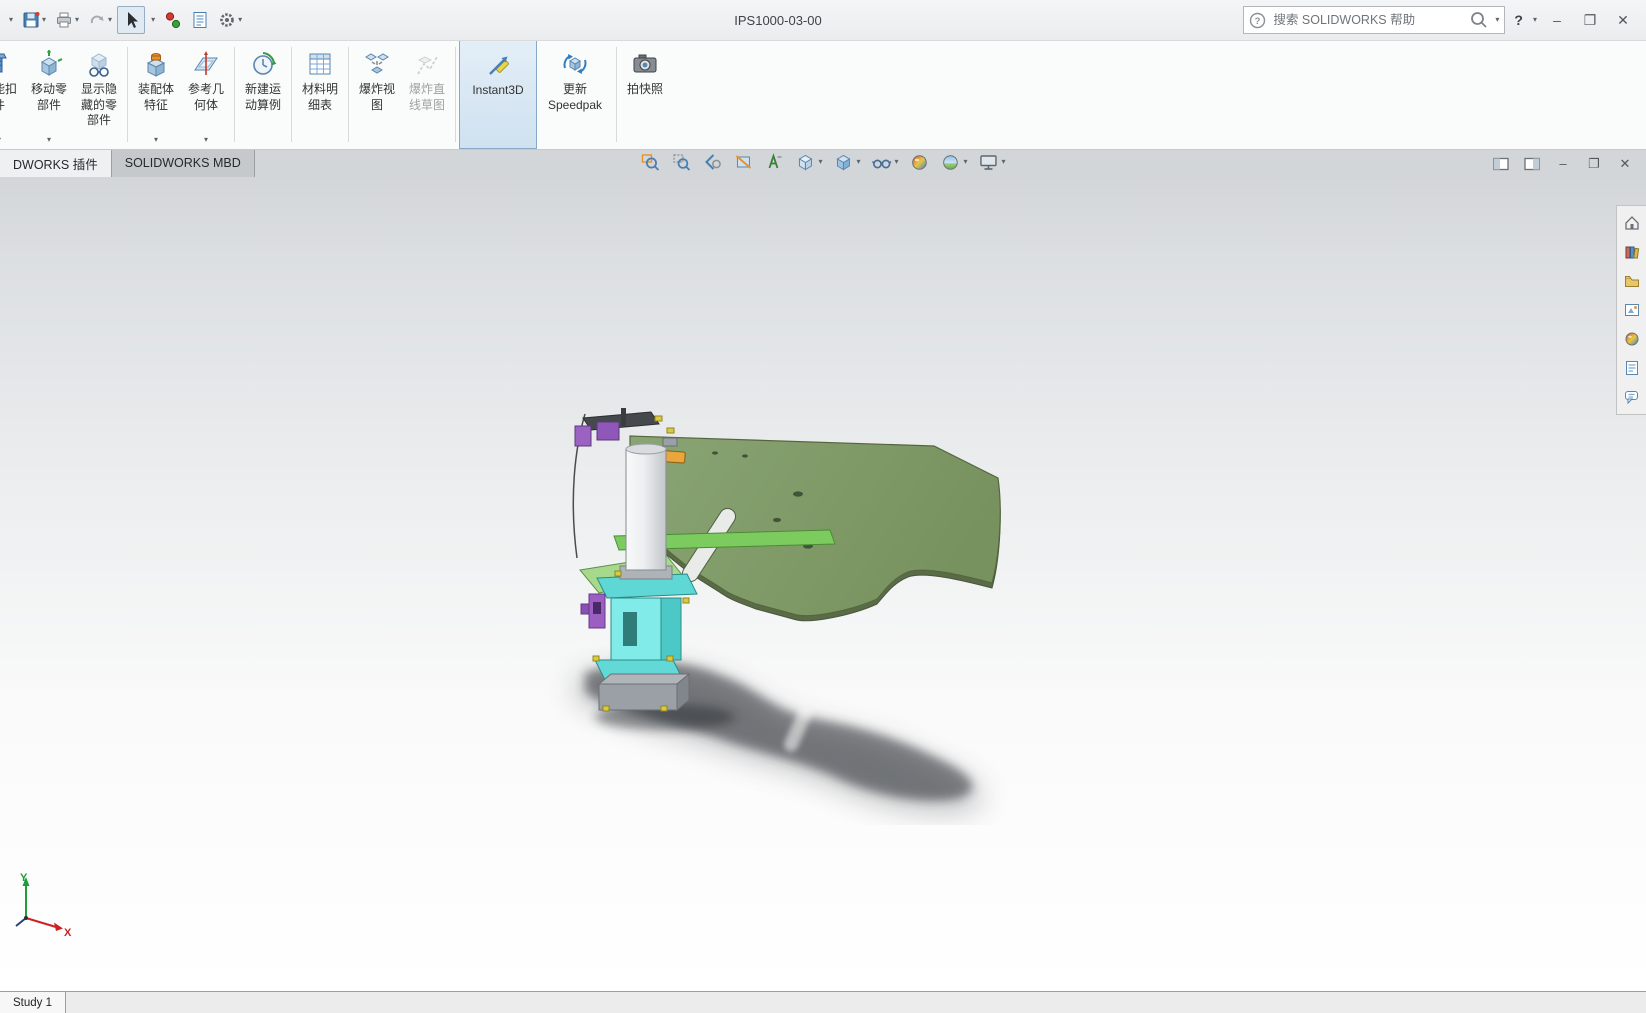 The image size is (1646, 1013). Describe the element at coordinates (33, 20) in the screenshot. I see `save-button: ▾` at that location.